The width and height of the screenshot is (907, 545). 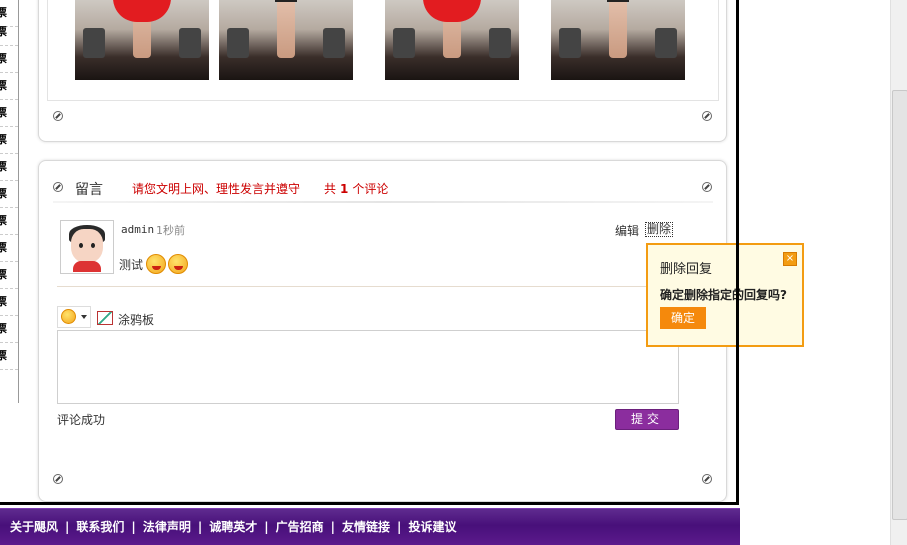 What do you see at coordinates (647, 419) in the screenshot?
I see `submit-button: 提交` at bounding box center [647, 419].